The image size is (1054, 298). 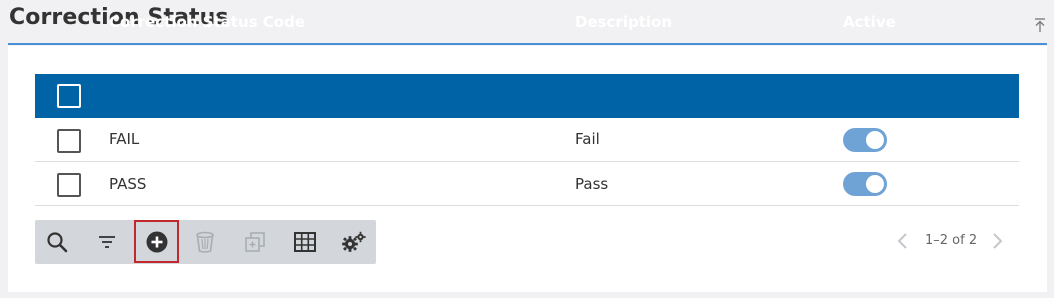 What do you see at coordinates (623, 22) in the screenshot?
I see `column-header-description: Description` at bounding box center [623, 22].